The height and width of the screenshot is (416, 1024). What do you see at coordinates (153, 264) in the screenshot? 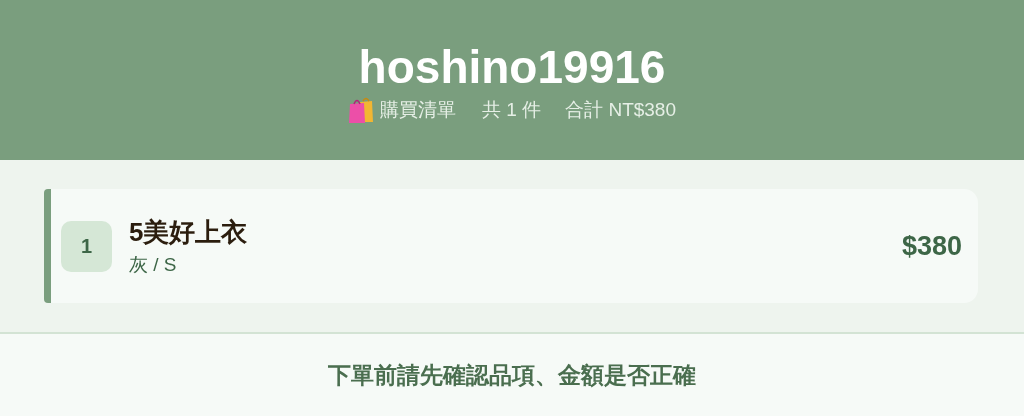
I see `item-variant: 灰 / S` at bounding box center [153, 264].